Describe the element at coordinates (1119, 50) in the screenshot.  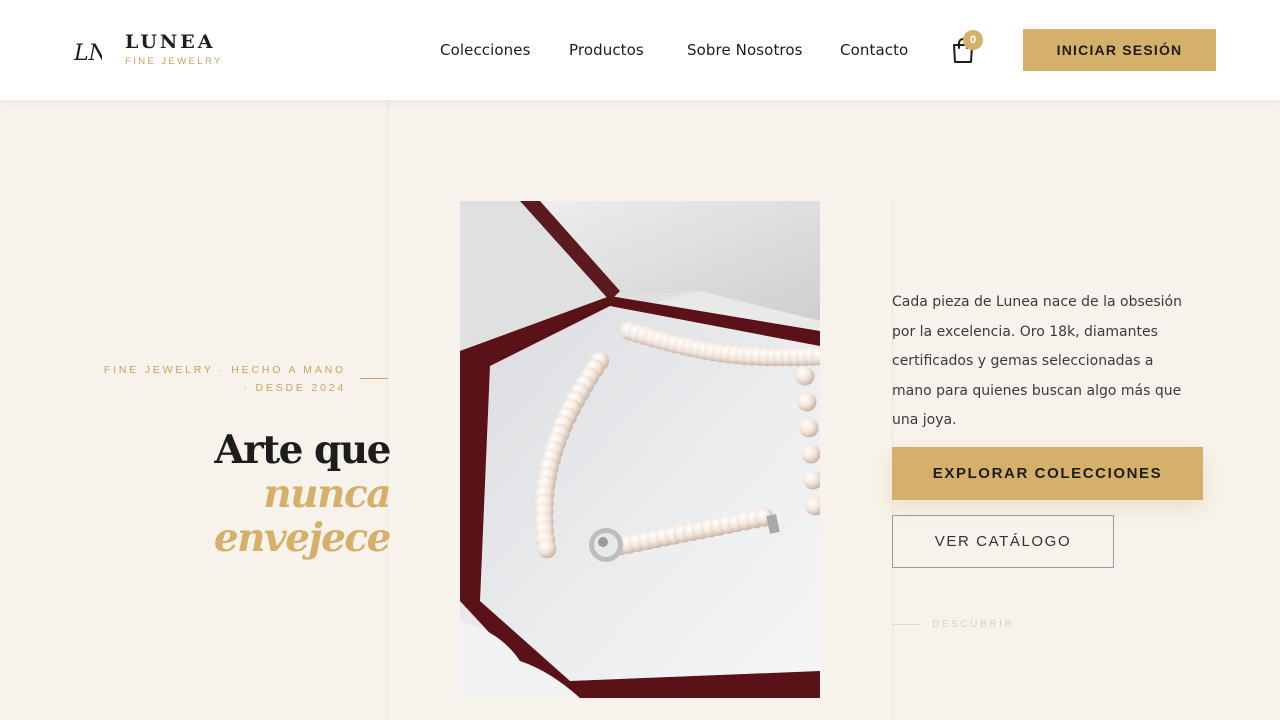
I see `login-button: INICIAR SESIÓN` at that location.